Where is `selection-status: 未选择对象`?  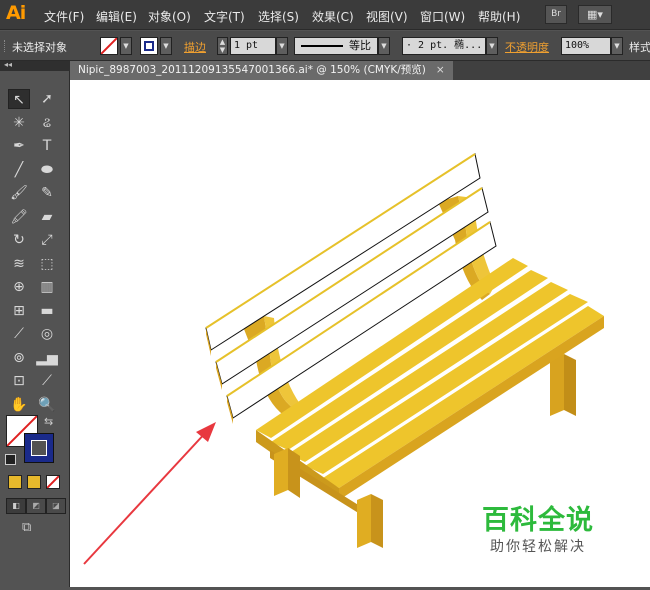
selection-status: 未选择对象 is located at coordinates (39, 47).